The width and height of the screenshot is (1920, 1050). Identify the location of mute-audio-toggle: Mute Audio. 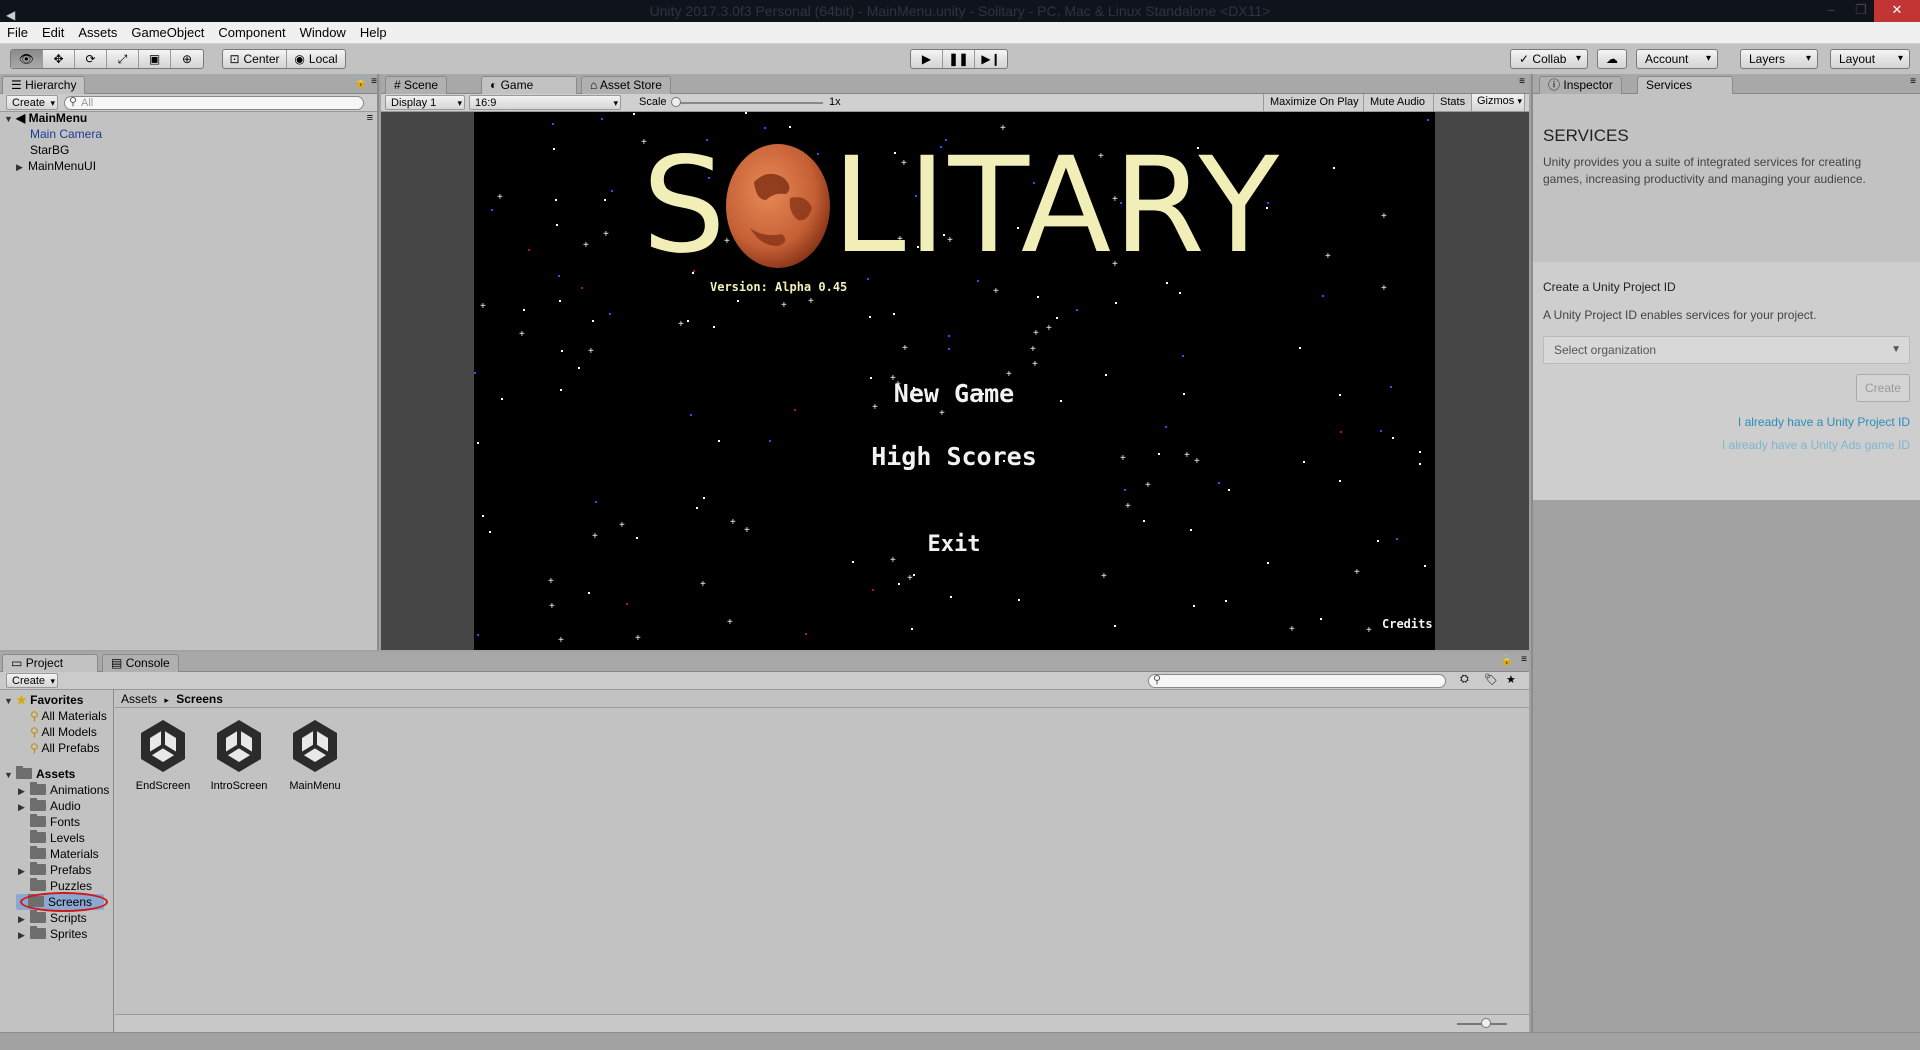
(1397, 102).